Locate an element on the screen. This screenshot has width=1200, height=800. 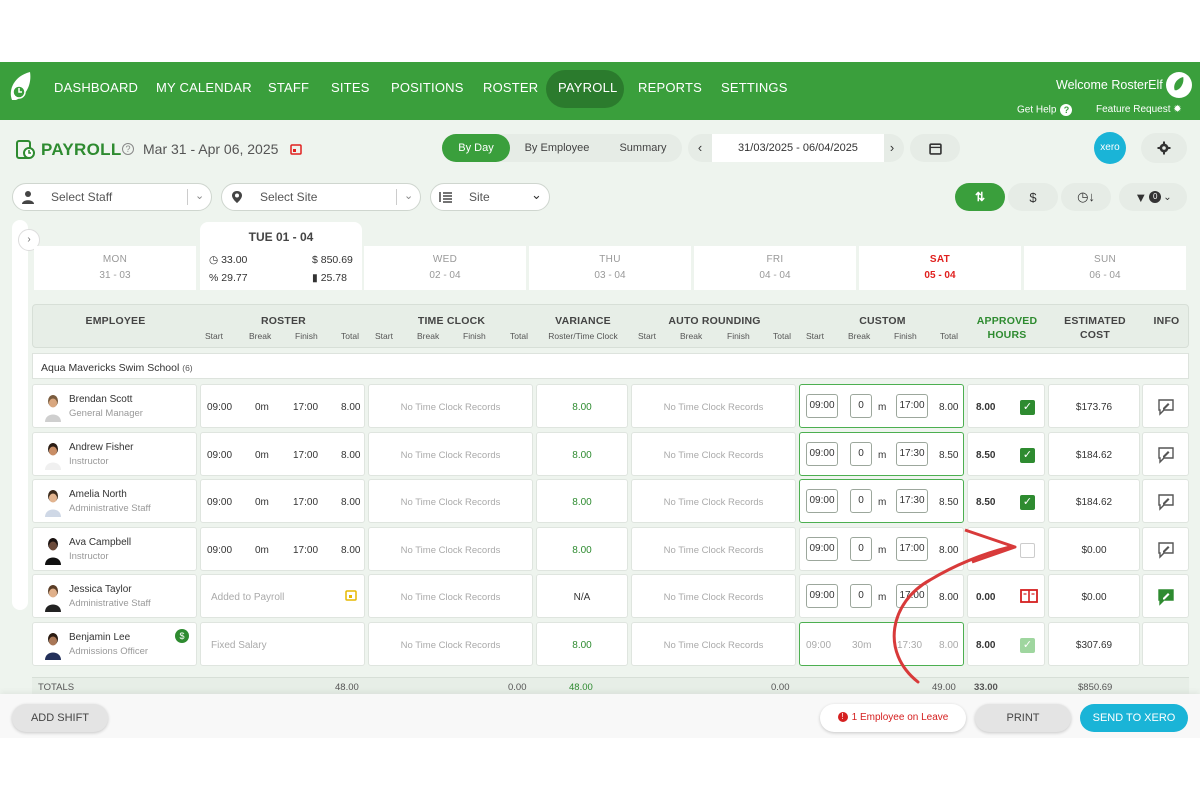
day-tab-wed: WED 02 - 04 is located at coordinates (445, 268).